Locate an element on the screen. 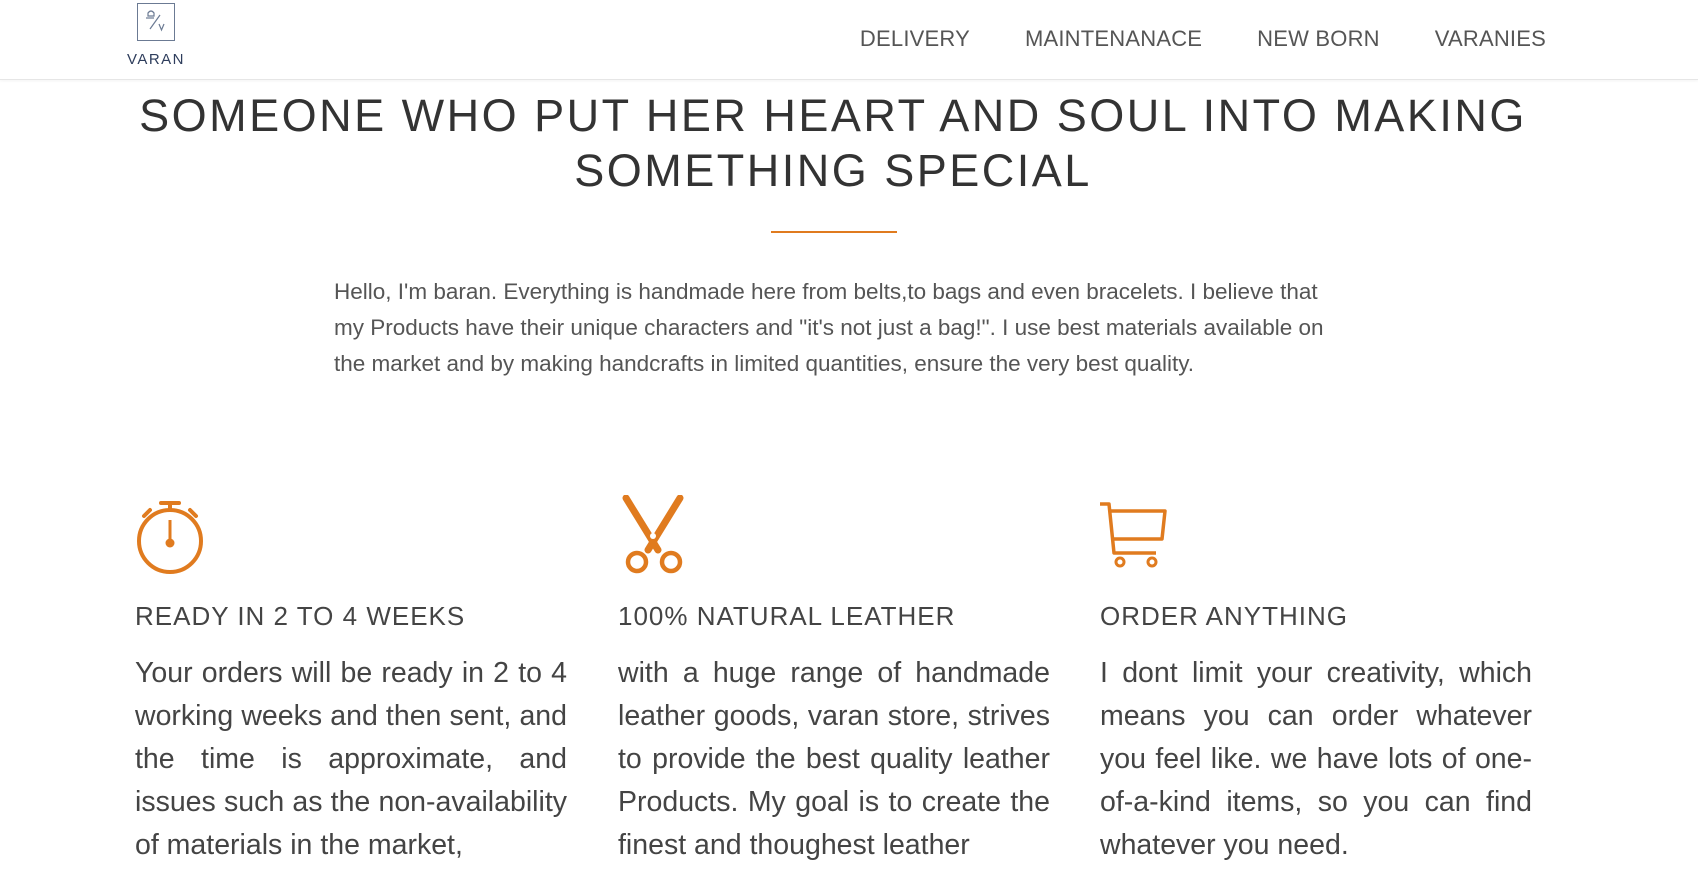 The height and width of the screenshot is (880, 1698). nav-varanies: VARANIES is located at coordinates (1490, 39).